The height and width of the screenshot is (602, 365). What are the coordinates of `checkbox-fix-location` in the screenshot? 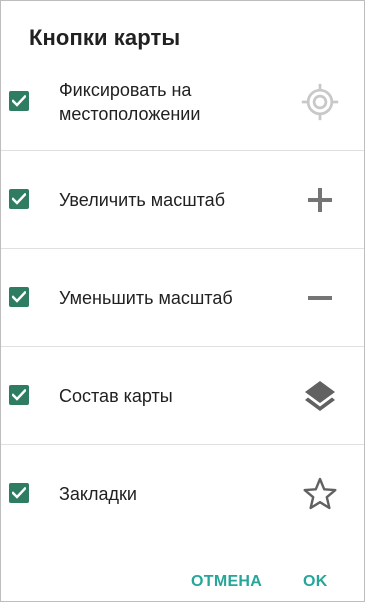 It's located at (19, 101).